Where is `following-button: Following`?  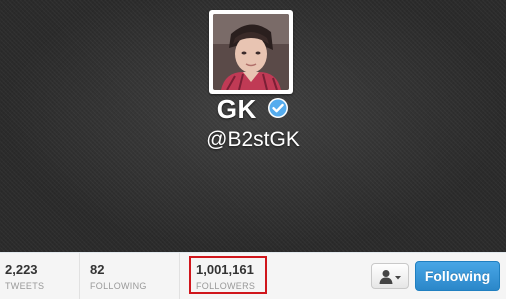
following-button: Following is located at coordinates (457, 276).